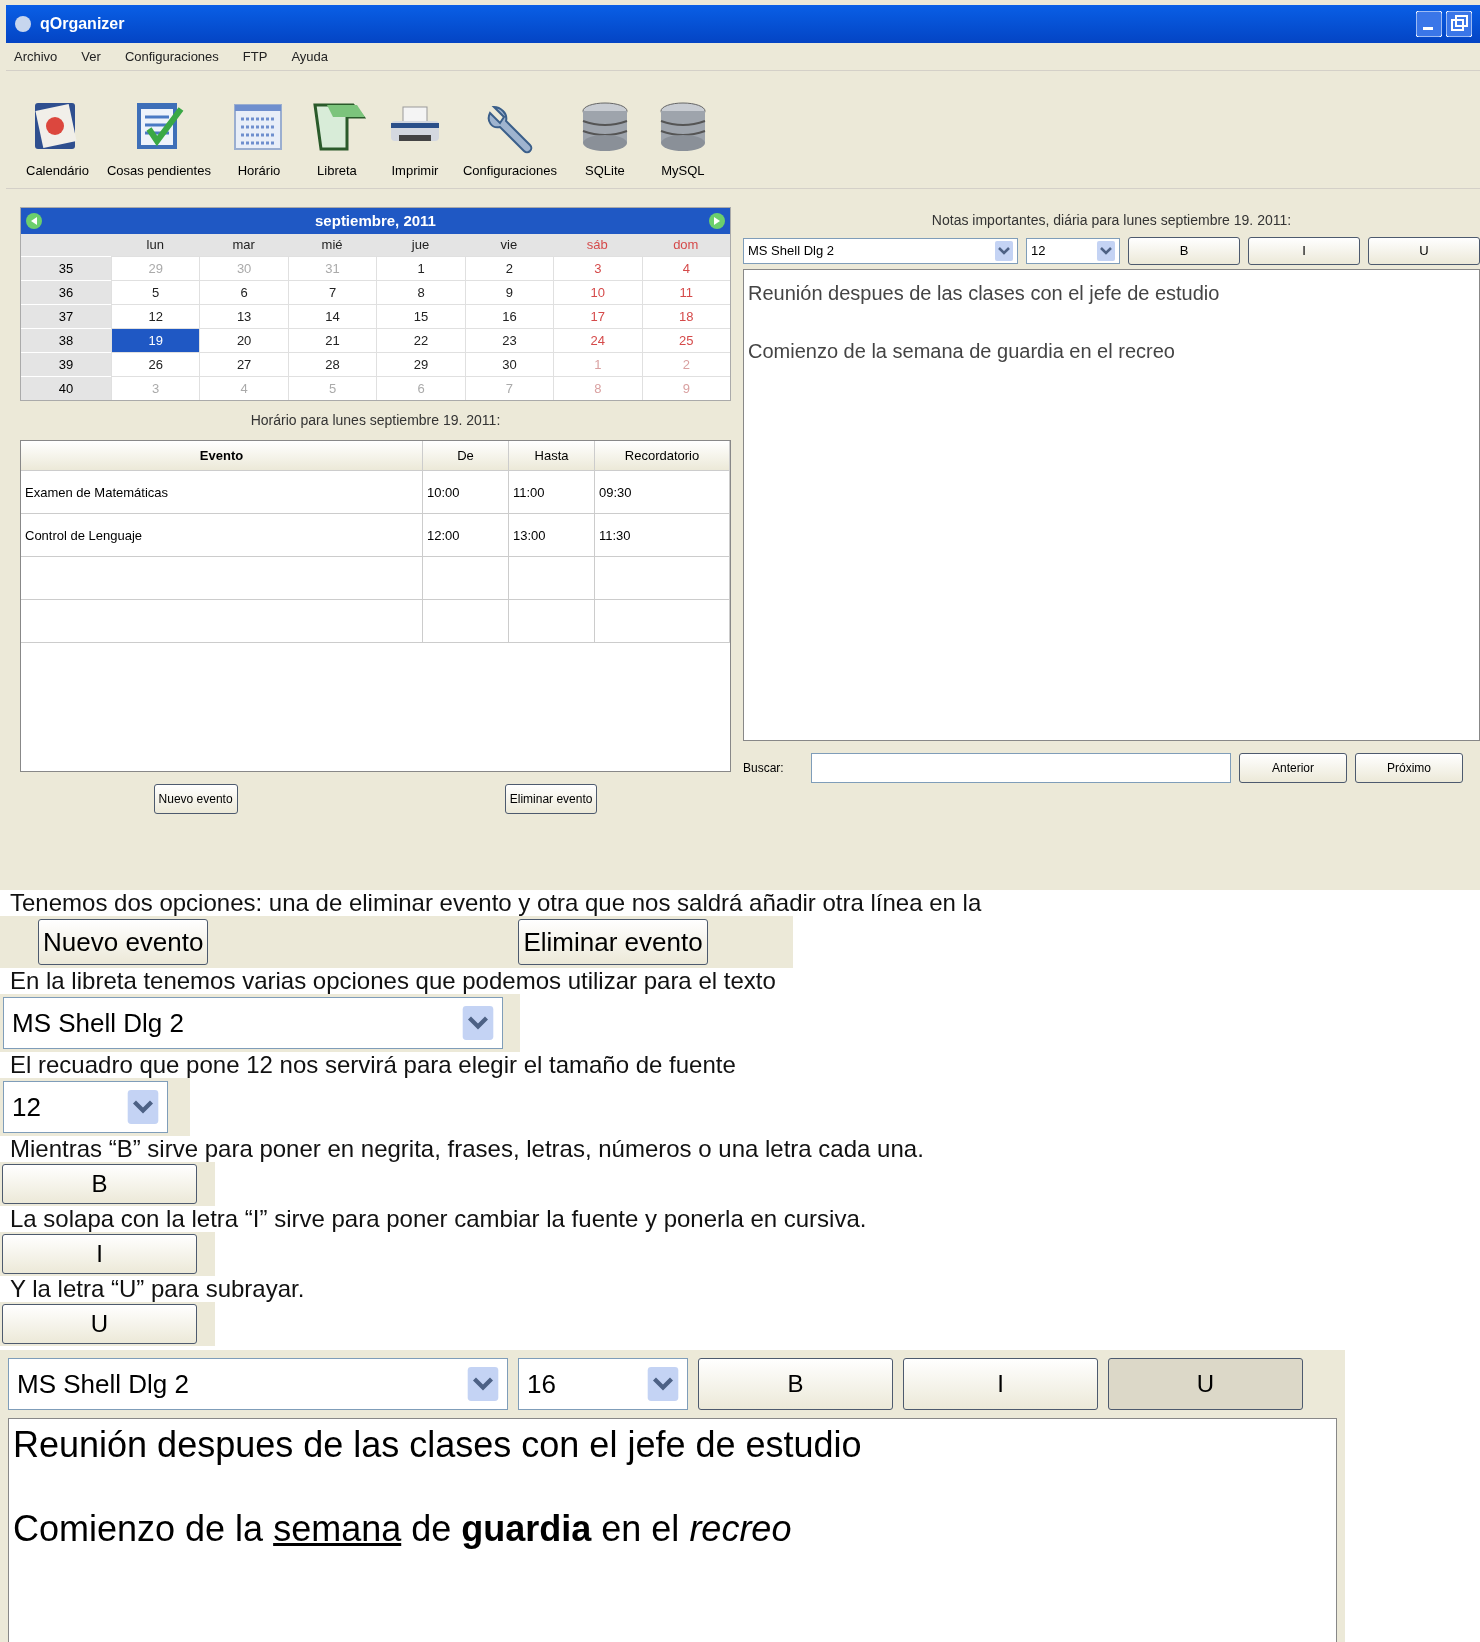 This screenshot has height=1642, width=1480. Describe the element at coordinates (685, 340) in the screenshot. I see `day-cell: 25` at that location.